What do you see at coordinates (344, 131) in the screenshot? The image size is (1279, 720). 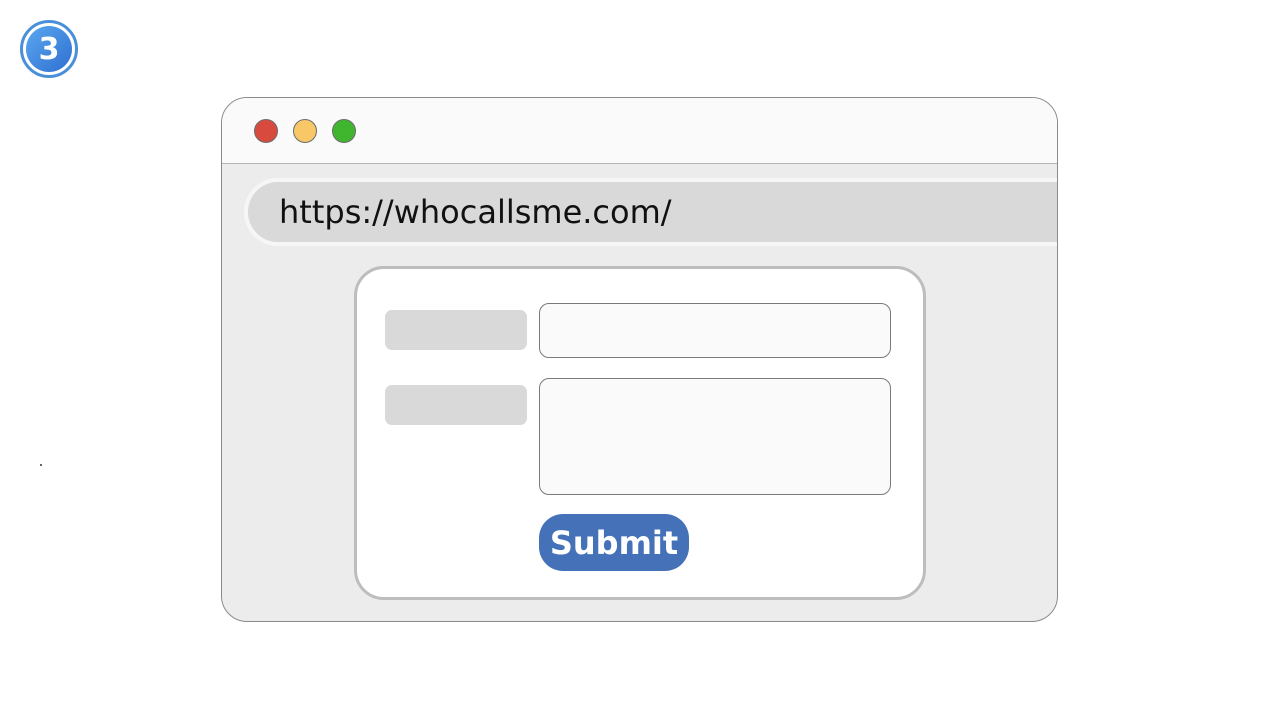 I see `maximize-window-button` at bounding box center [344, 131].